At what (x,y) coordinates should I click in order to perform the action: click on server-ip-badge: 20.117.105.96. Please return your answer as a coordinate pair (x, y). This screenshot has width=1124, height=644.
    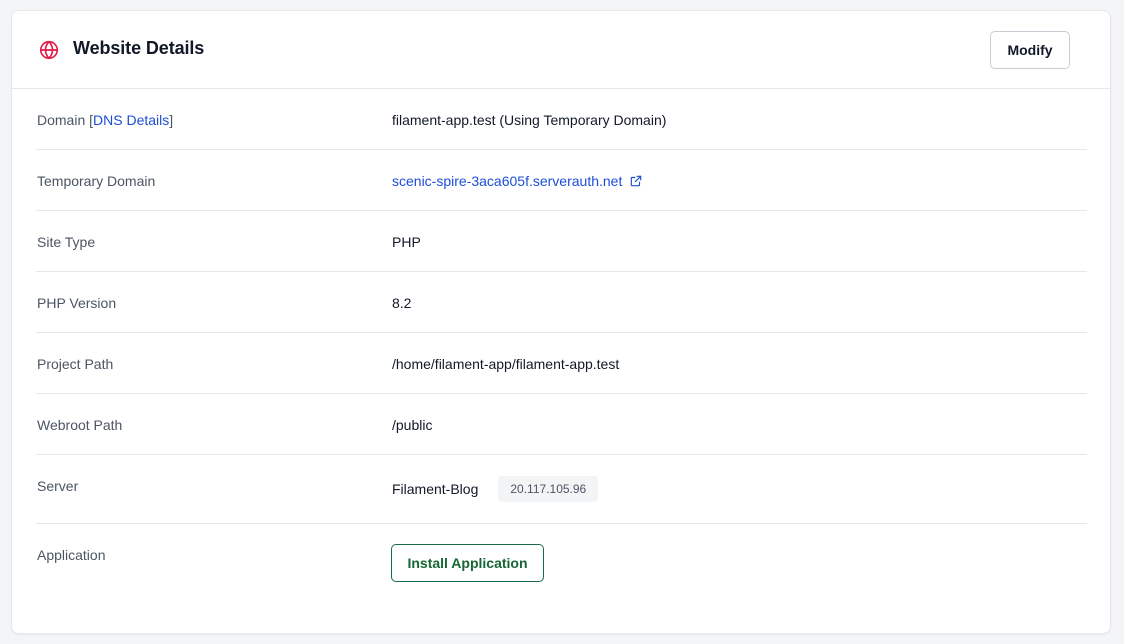
    Looking at the image, I should click on (548, 489).